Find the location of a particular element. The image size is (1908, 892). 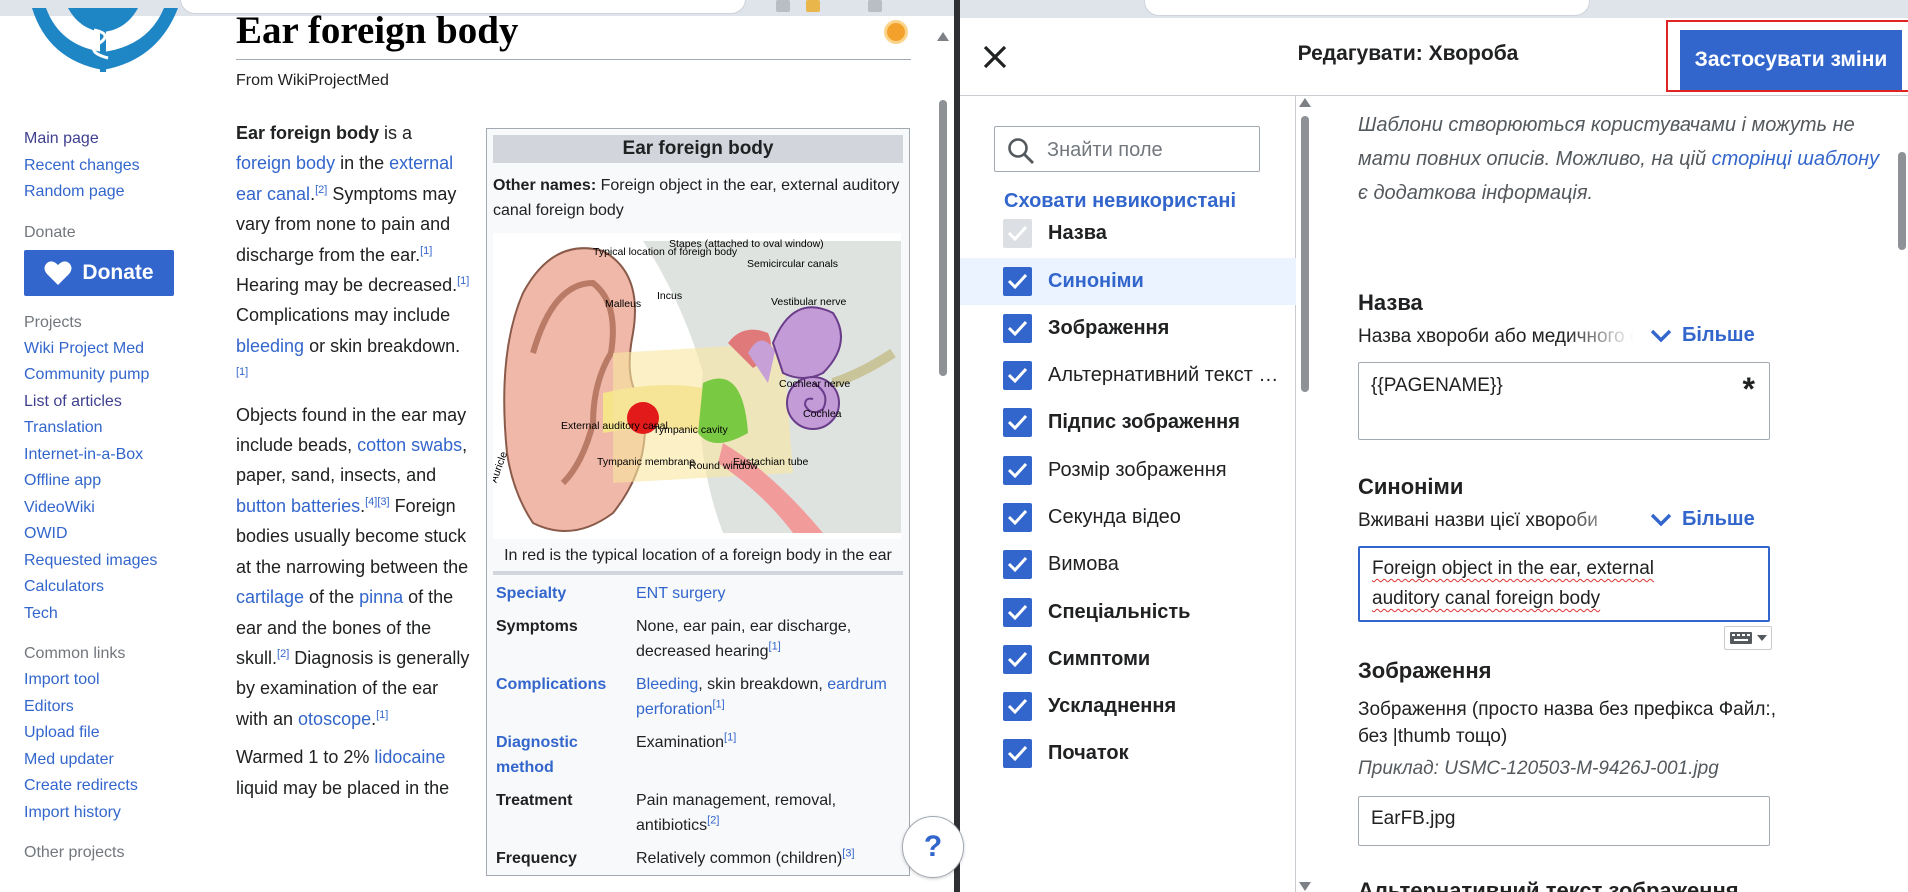

link-bleeding: bleeding is located at coordinates (270, 346).